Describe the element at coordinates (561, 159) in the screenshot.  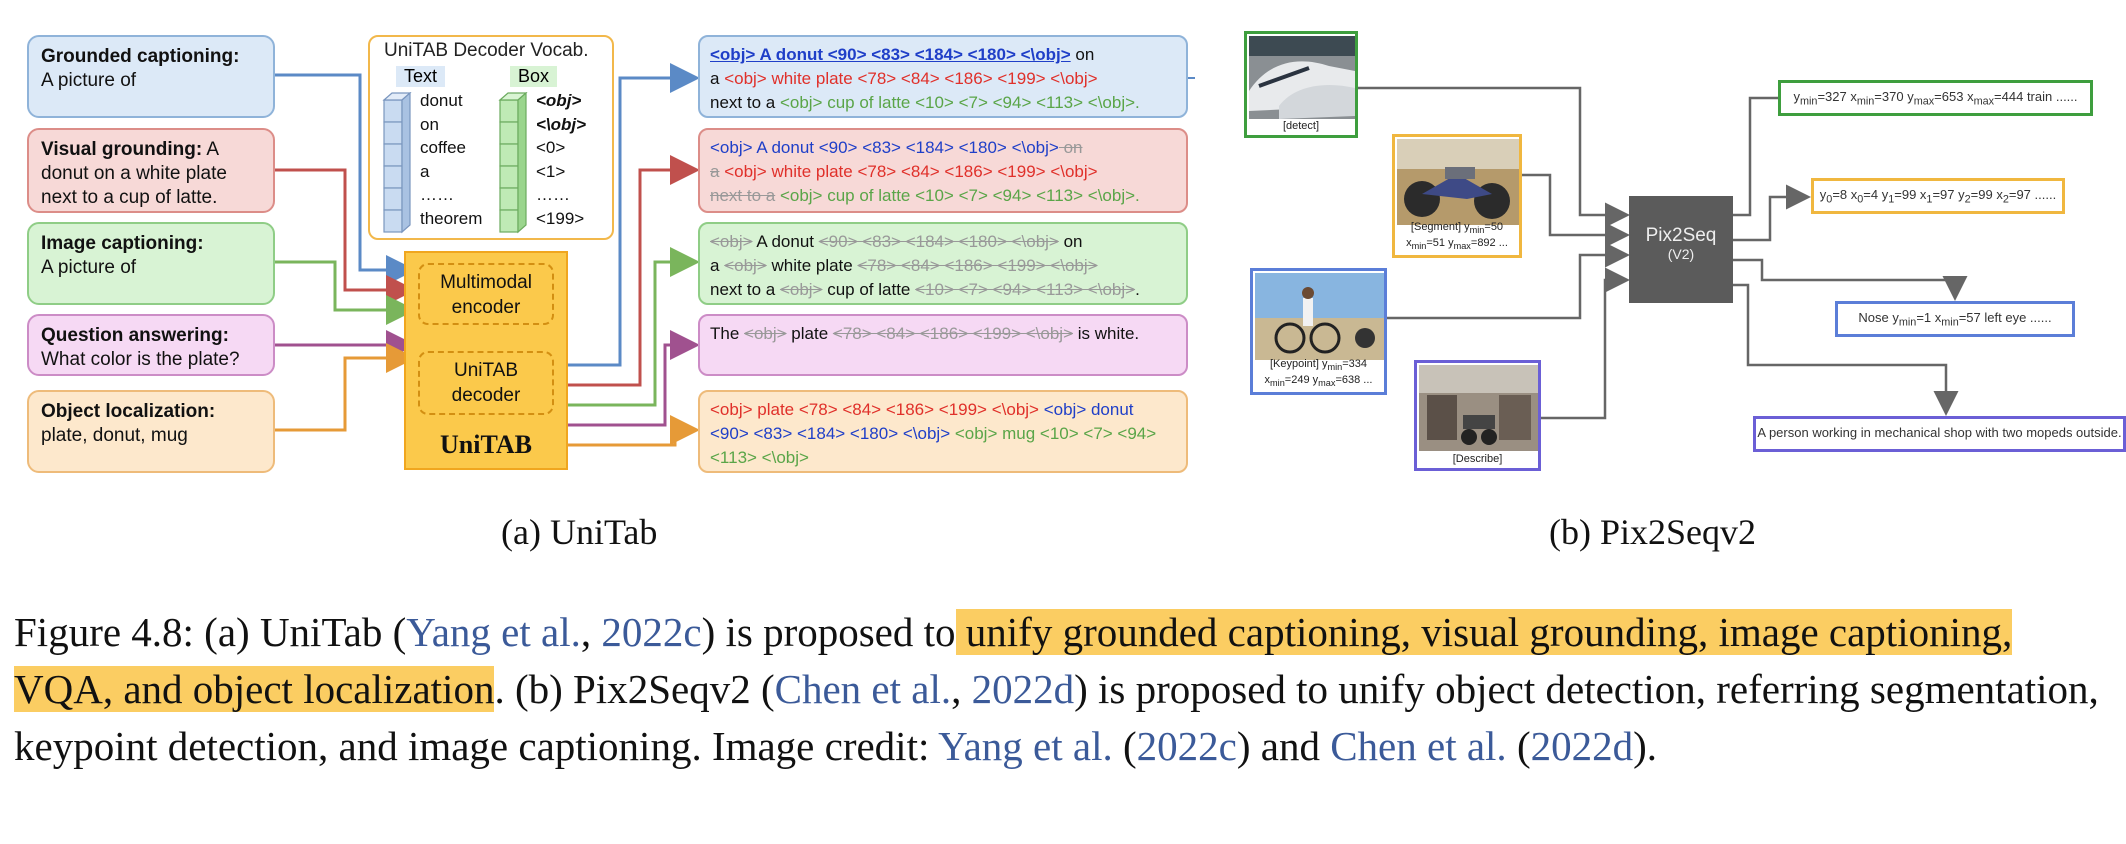
I see `vocab-box-items: <obj> <\obj> <0> <1> …… <199>` at that location.